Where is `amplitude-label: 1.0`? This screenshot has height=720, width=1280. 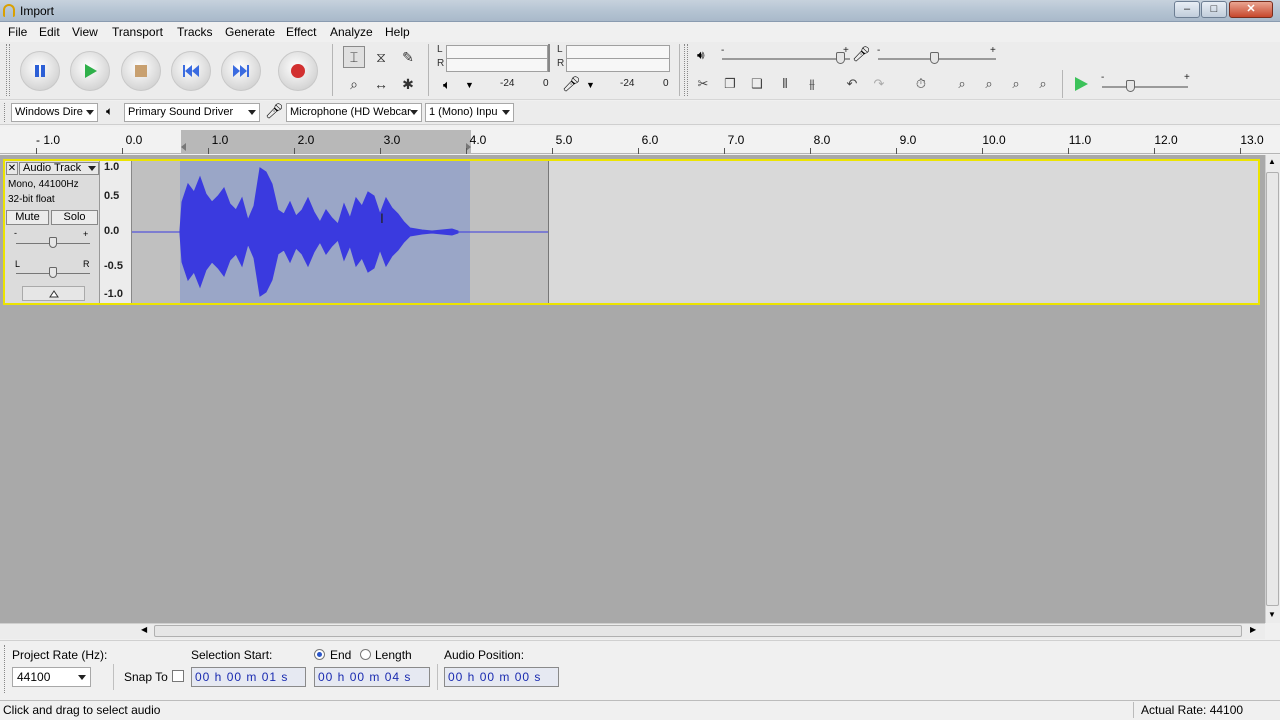 amplitude-label: 1.0 is located at coordinates (112, 167).